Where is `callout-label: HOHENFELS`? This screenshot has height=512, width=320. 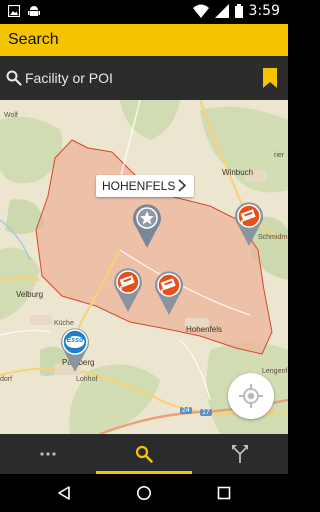
callout-label: HOHENFELS is located at coordinates (139, 186).